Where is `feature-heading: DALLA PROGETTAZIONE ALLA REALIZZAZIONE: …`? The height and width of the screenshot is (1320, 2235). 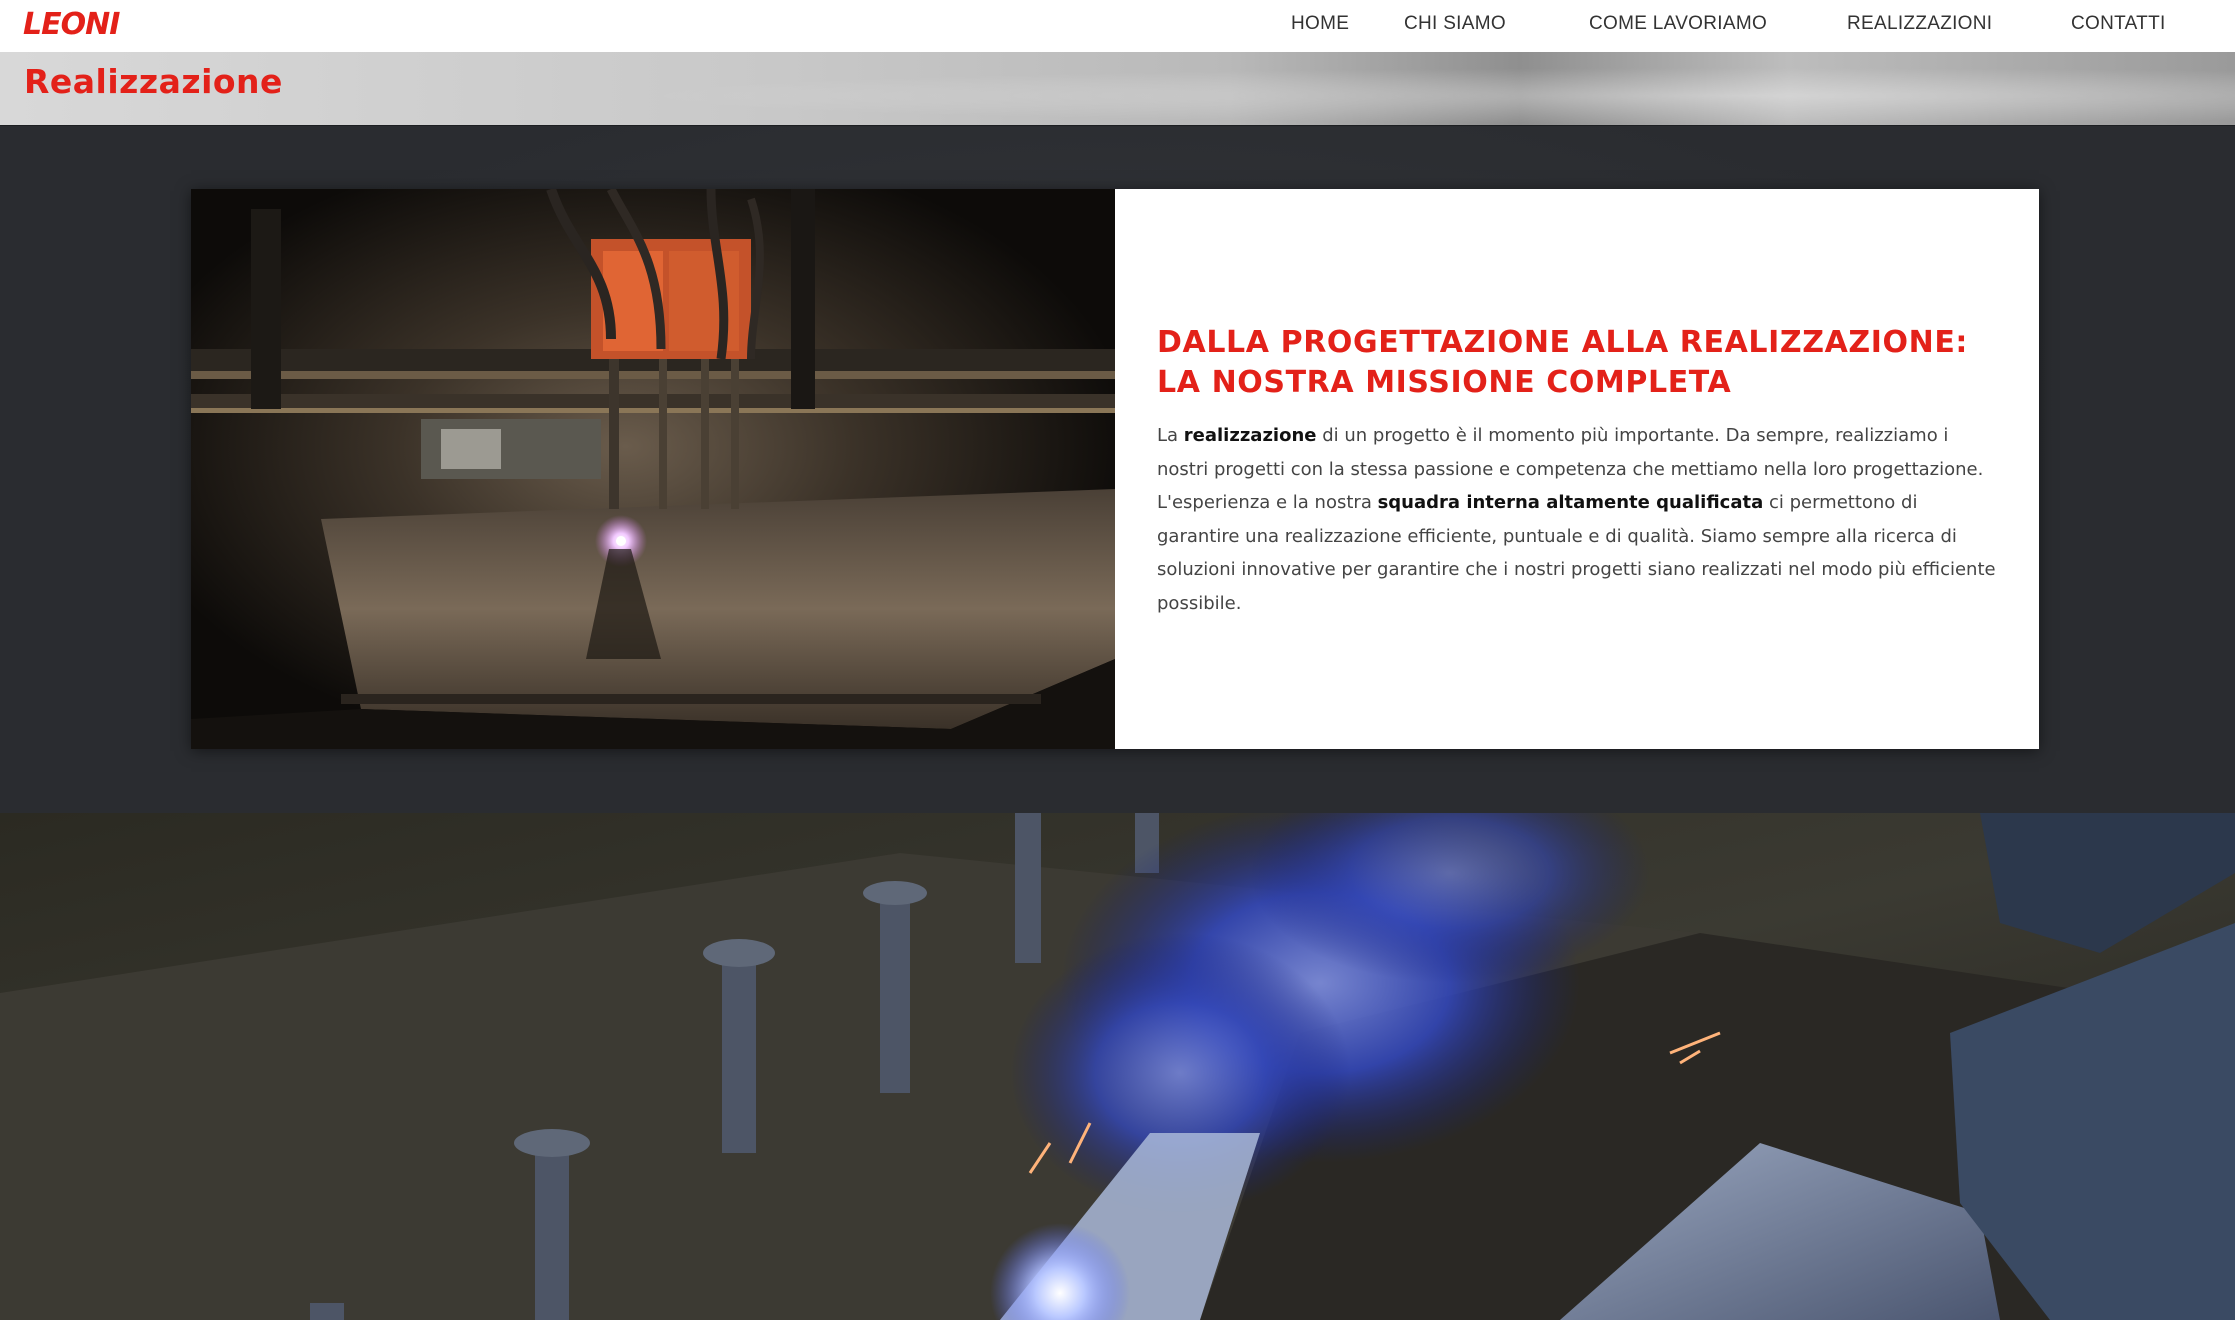
feature-heading: DALLA PROGETTAZIONE ALLA REALIZZAZIONE: … is located at coordinates (1563, 362).